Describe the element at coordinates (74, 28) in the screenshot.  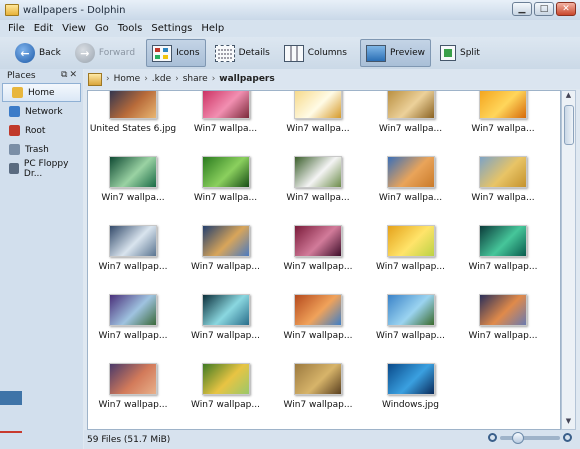
I see `menu-view: View` at that location.